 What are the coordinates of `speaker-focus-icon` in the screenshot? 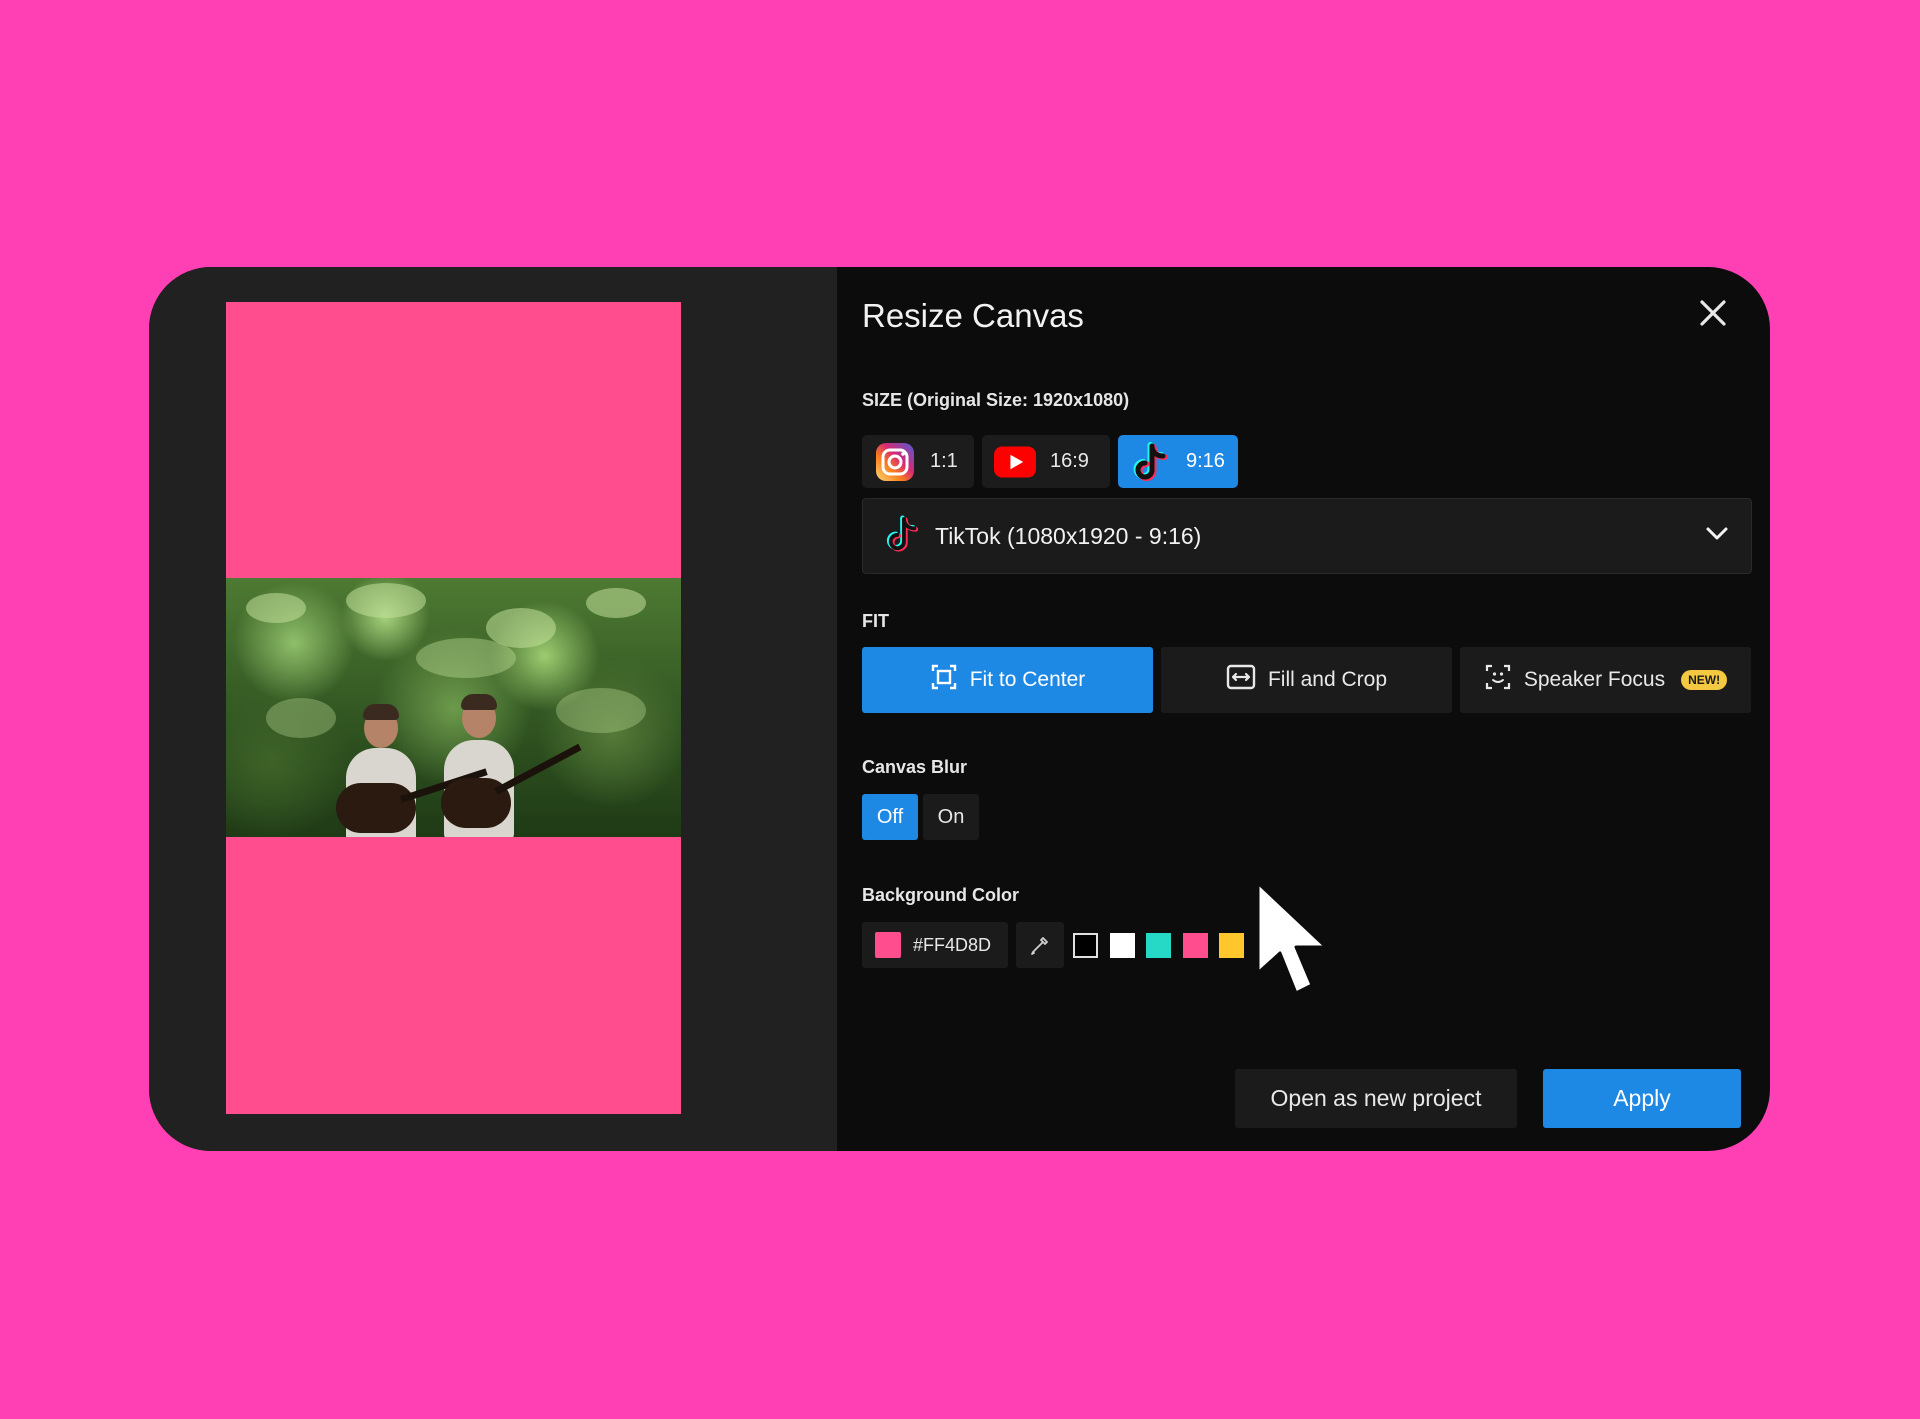 It's located at (1498, 680).